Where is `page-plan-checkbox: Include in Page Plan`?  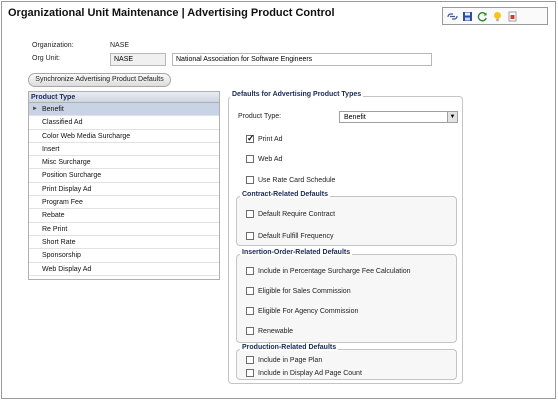
page-plan-checkbox: Include in Page Plan is located at coordinates (284, 360).